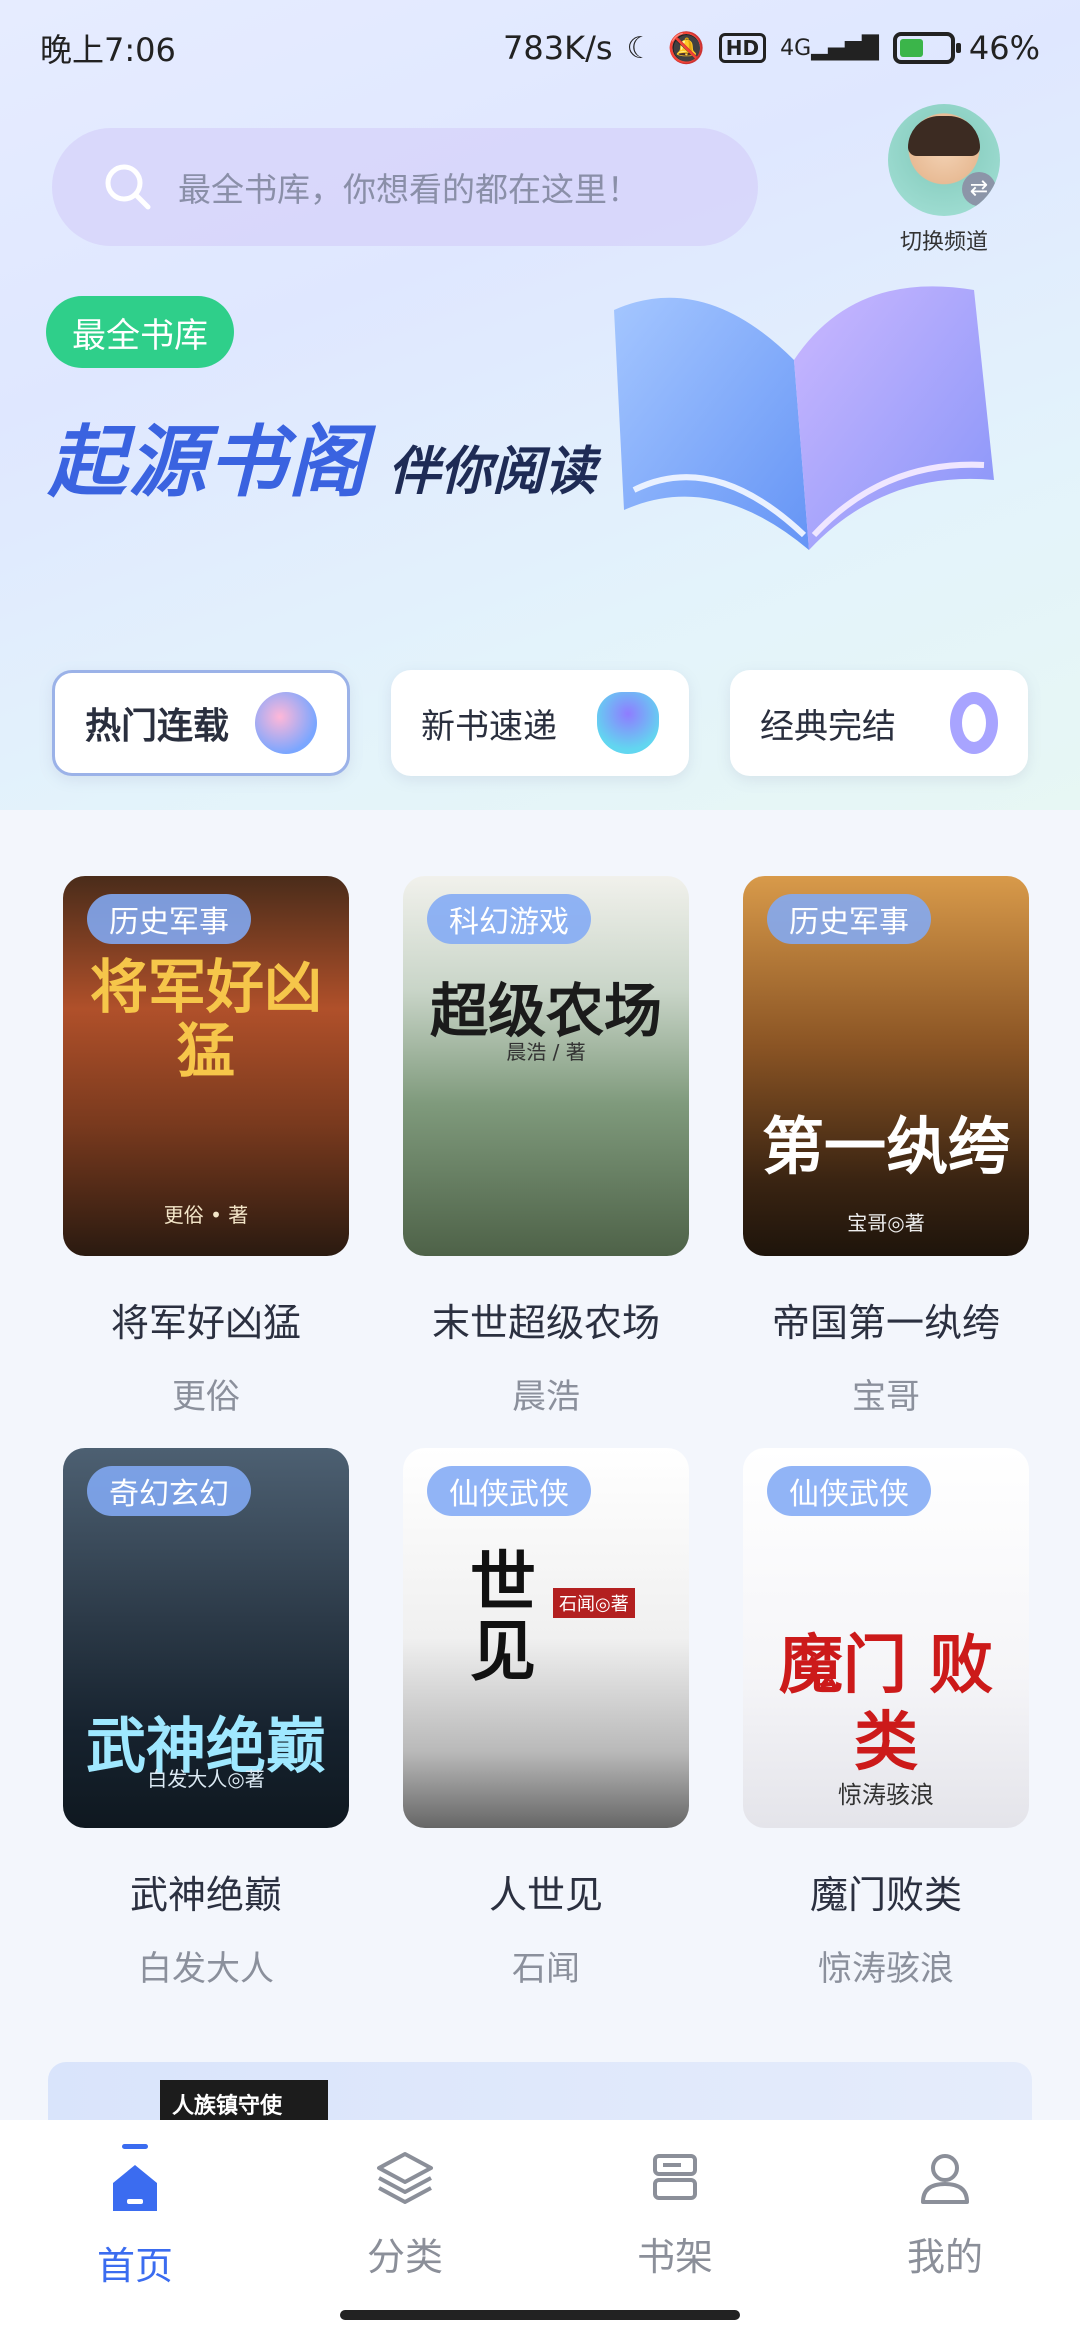 The image size is (1080, 2340). What do you see at coordinates (911, 48) in the screenshot?
I see `battery-fill` at bounding box center [911, 48].